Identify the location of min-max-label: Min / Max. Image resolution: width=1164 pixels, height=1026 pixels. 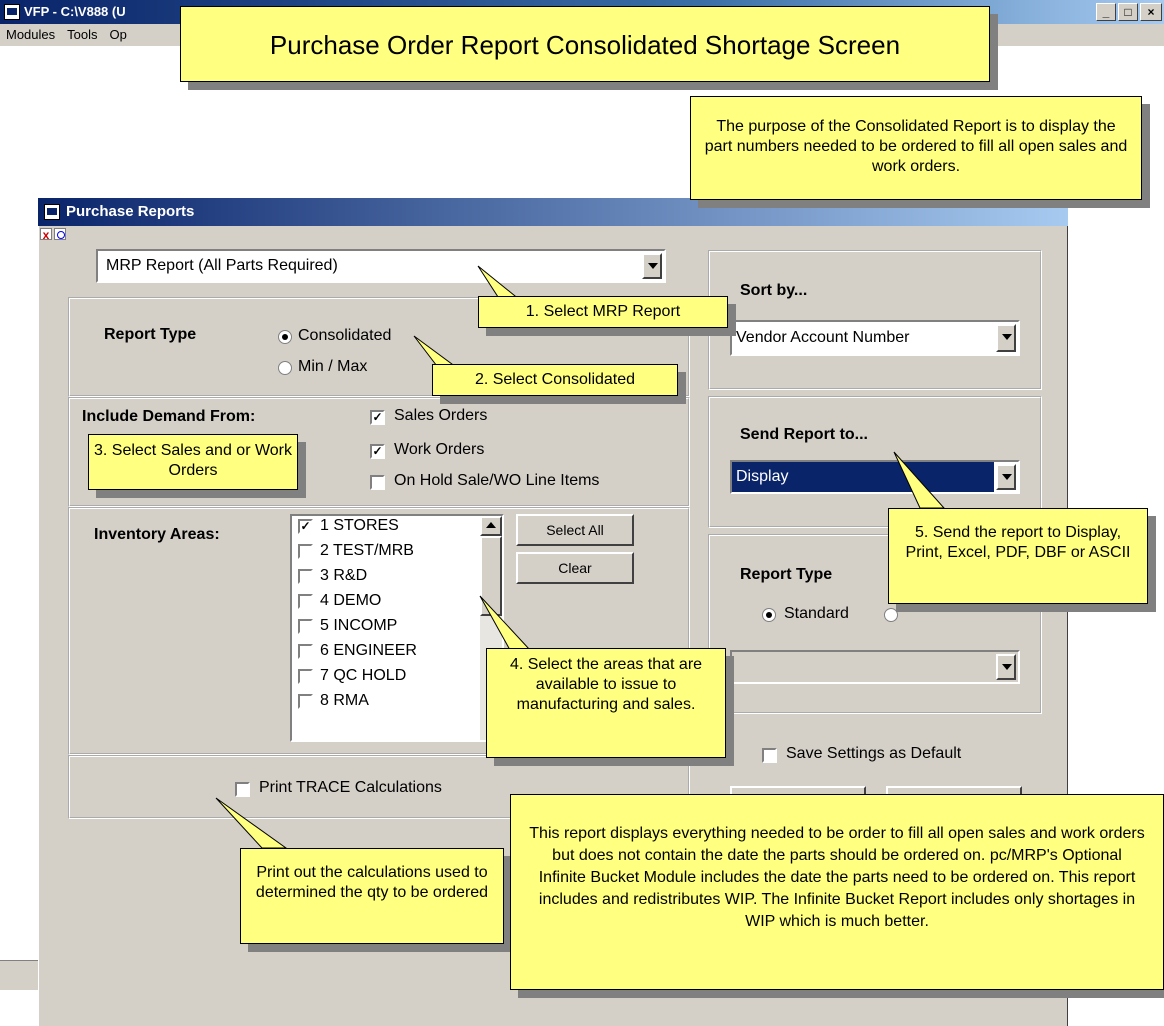
(332, 367).